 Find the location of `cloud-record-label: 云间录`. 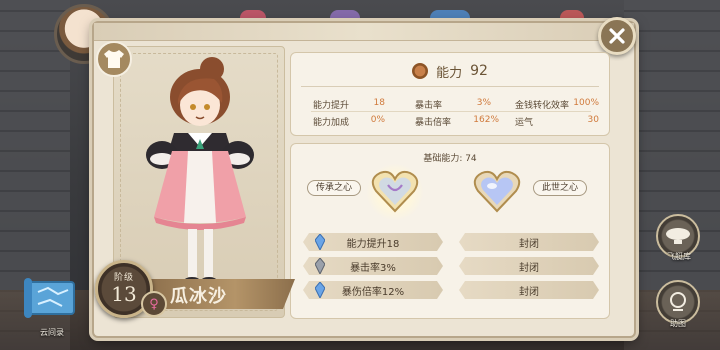

cloud-record-label: 云间录 is located at coordinates (52, 332).